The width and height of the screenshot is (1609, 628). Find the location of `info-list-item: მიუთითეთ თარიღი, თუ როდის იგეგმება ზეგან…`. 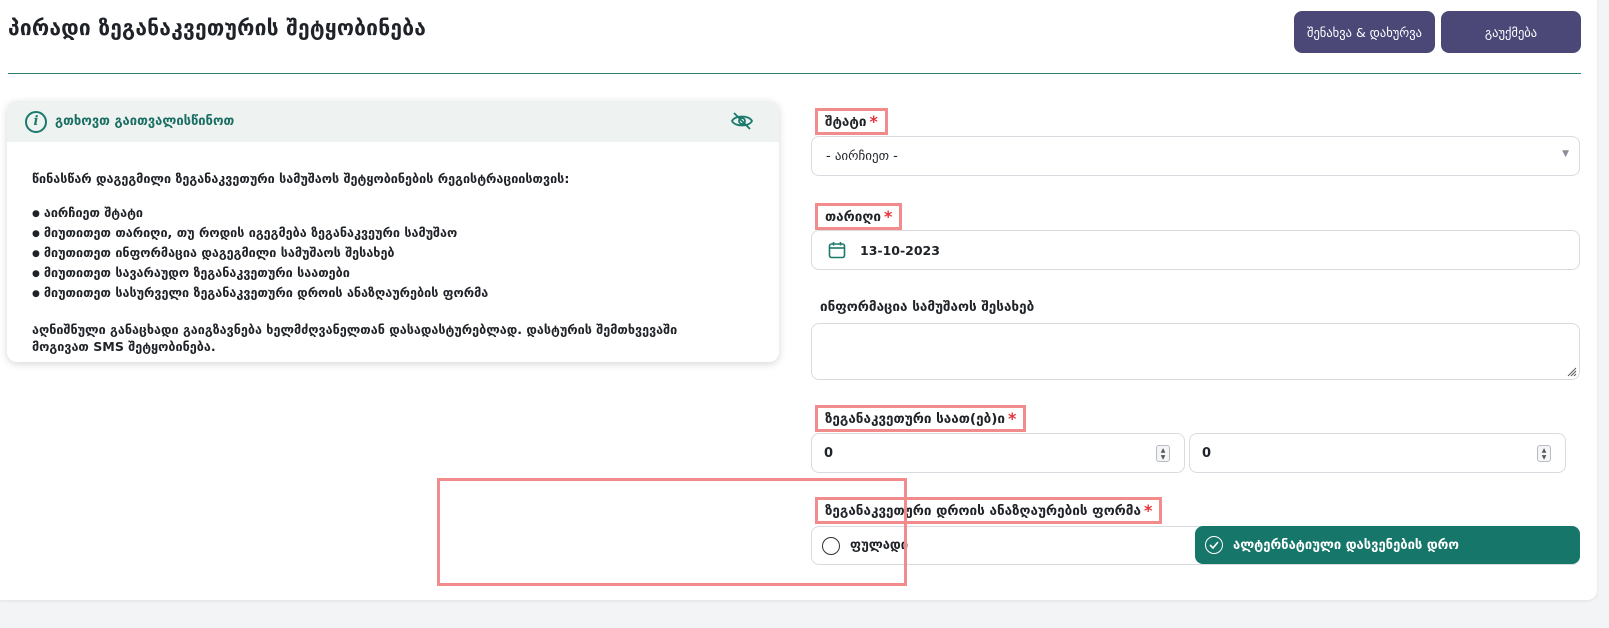

info-list-item: მიუთითეთ თარიღი, თუ როდის იგეგმება ზეგან… is located at coordinates (393, 234).